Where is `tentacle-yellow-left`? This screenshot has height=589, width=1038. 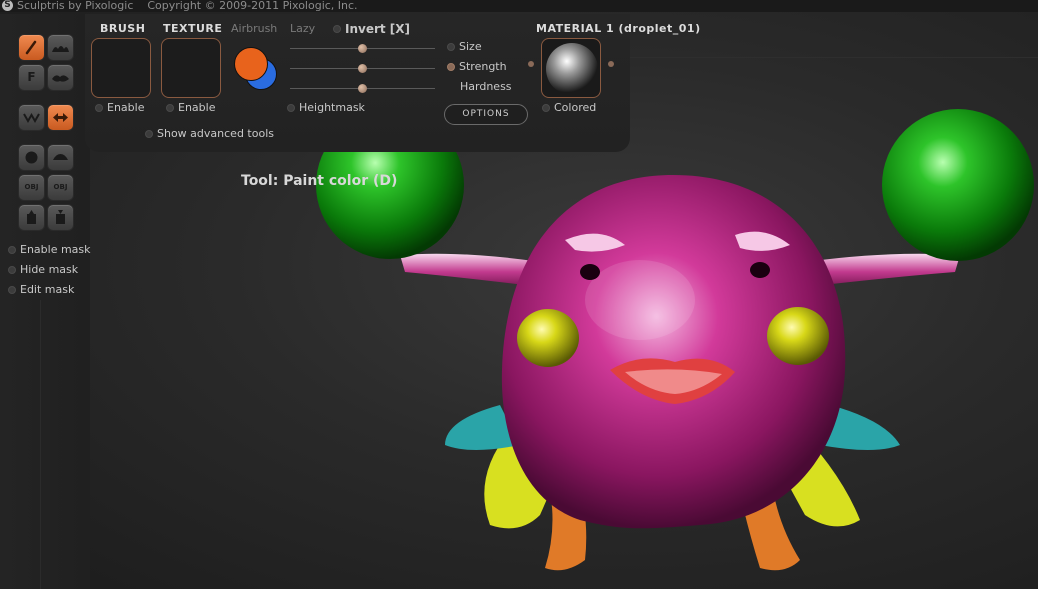
tentacle-yellow-left is located at coordinates (529, 474).